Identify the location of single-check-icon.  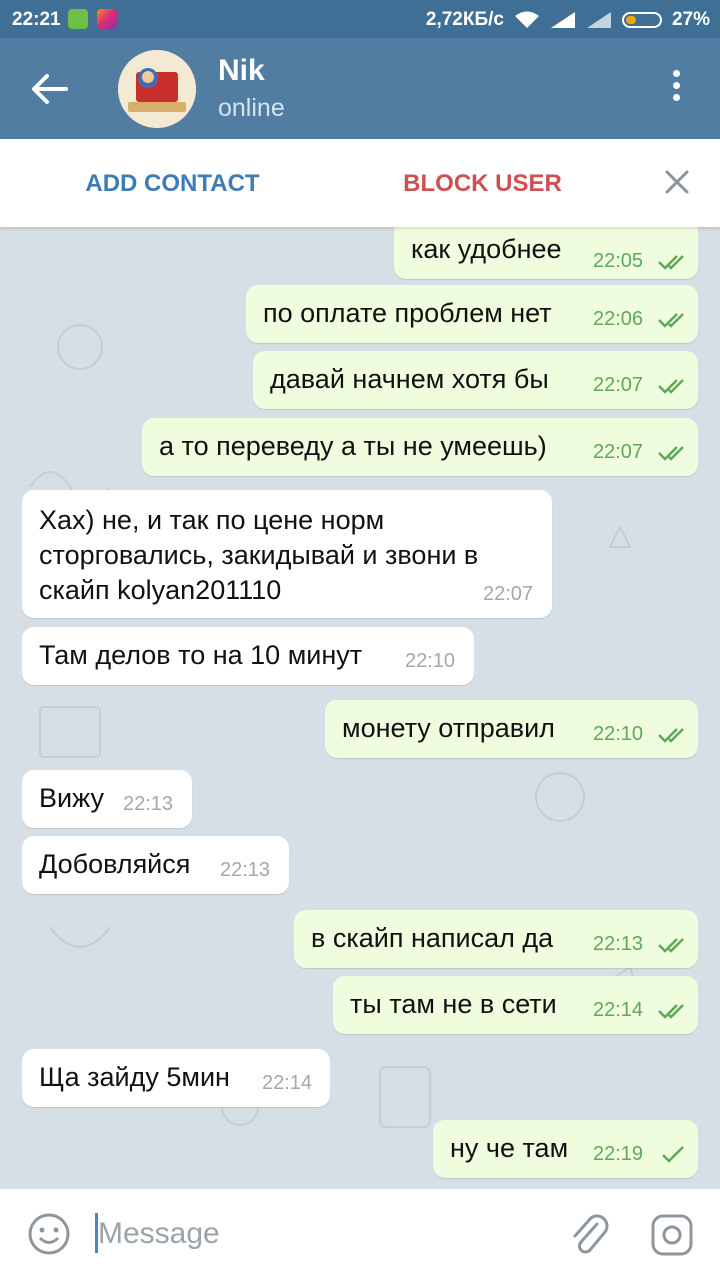
(673, 1154).